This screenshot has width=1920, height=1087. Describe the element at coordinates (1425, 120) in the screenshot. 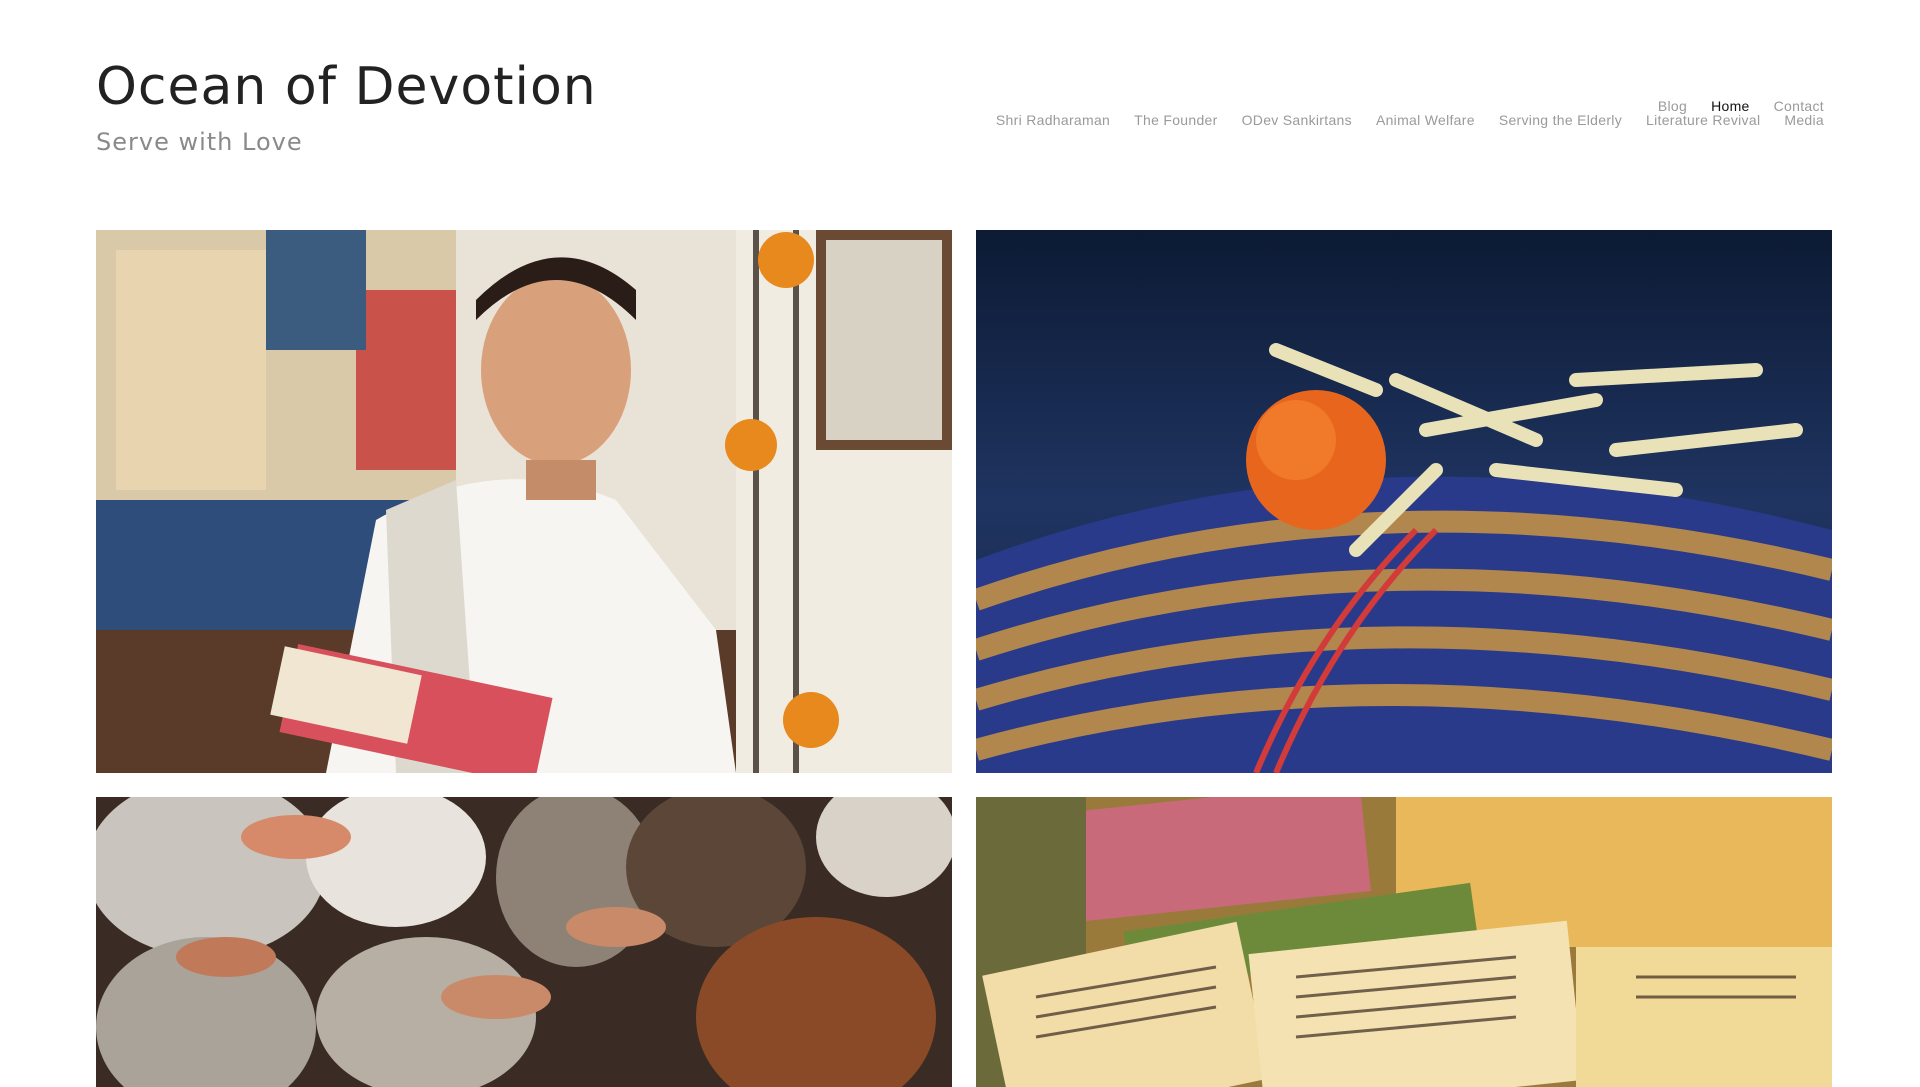

I see `nav-item-animal-welfare: Animal Welfare` at that location.